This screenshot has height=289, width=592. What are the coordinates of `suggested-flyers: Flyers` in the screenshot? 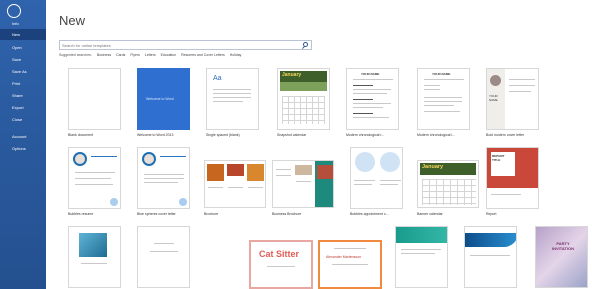 It's located at (135, 55).